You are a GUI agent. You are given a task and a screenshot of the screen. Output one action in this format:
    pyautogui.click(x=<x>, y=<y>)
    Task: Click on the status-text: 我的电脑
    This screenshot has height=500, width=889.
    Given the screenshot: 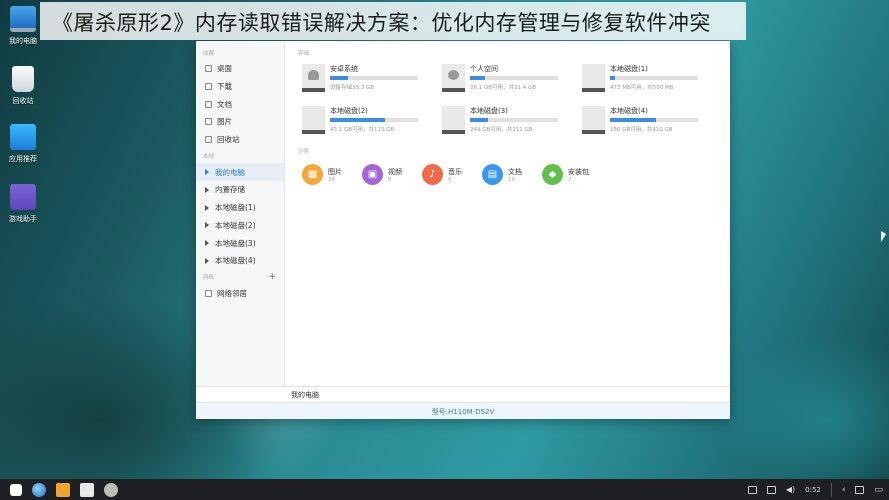 What is the action you would take?
    pyautogui.click(x=305, y=395)
    